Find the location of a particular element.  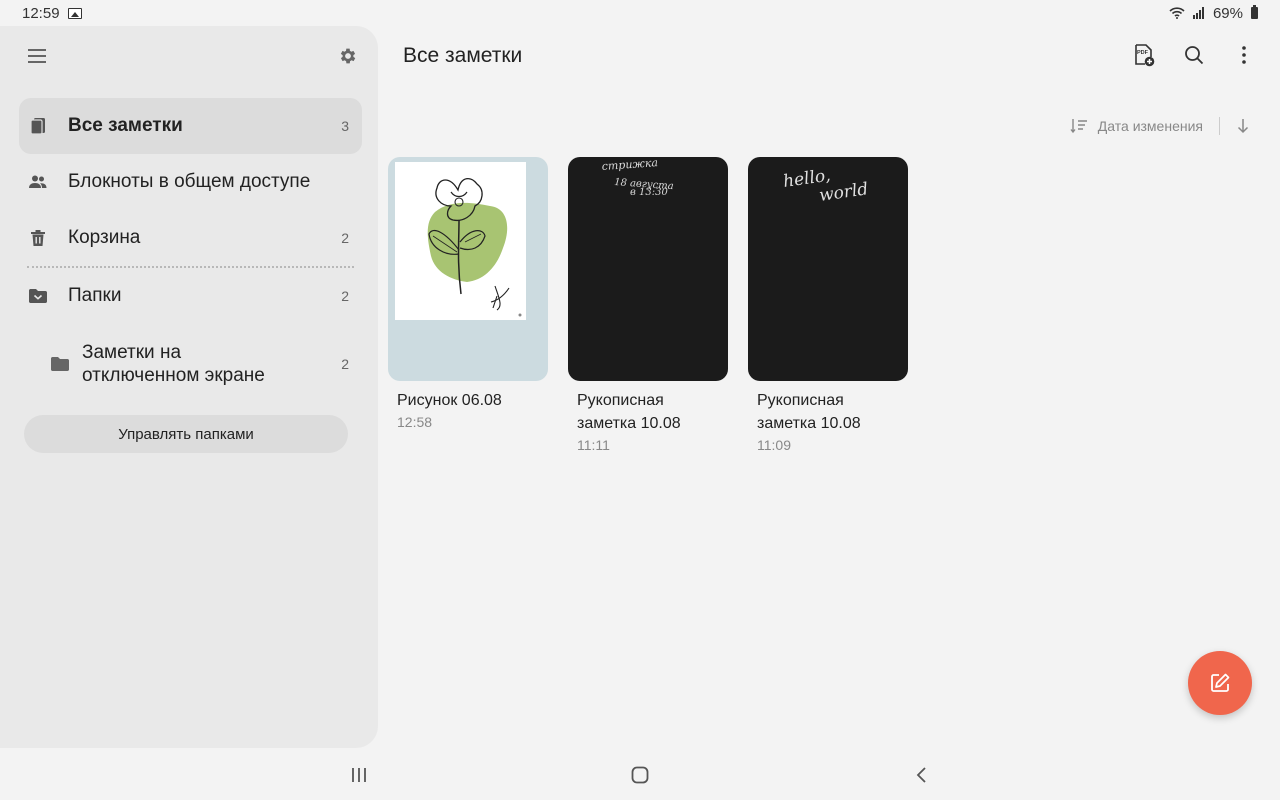

compose-icon is located at coordinates (1220, 682).